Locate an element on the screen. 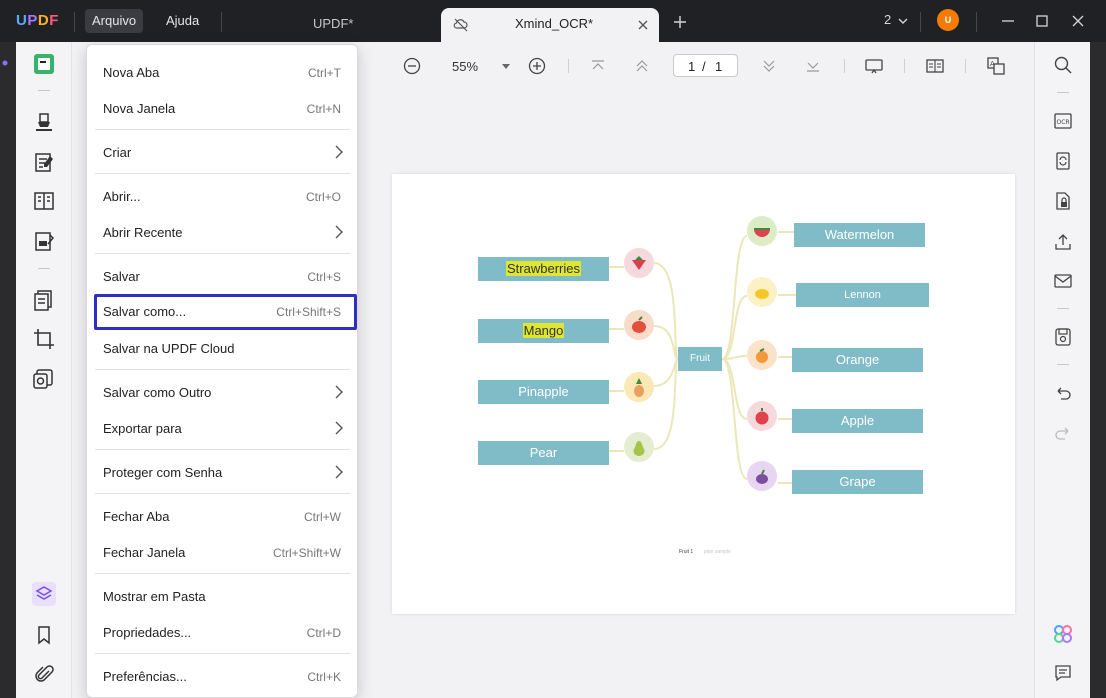 The height and width of the screenshot is (698, 1106). reader-mode-icon is located at coordinates (44, 64).